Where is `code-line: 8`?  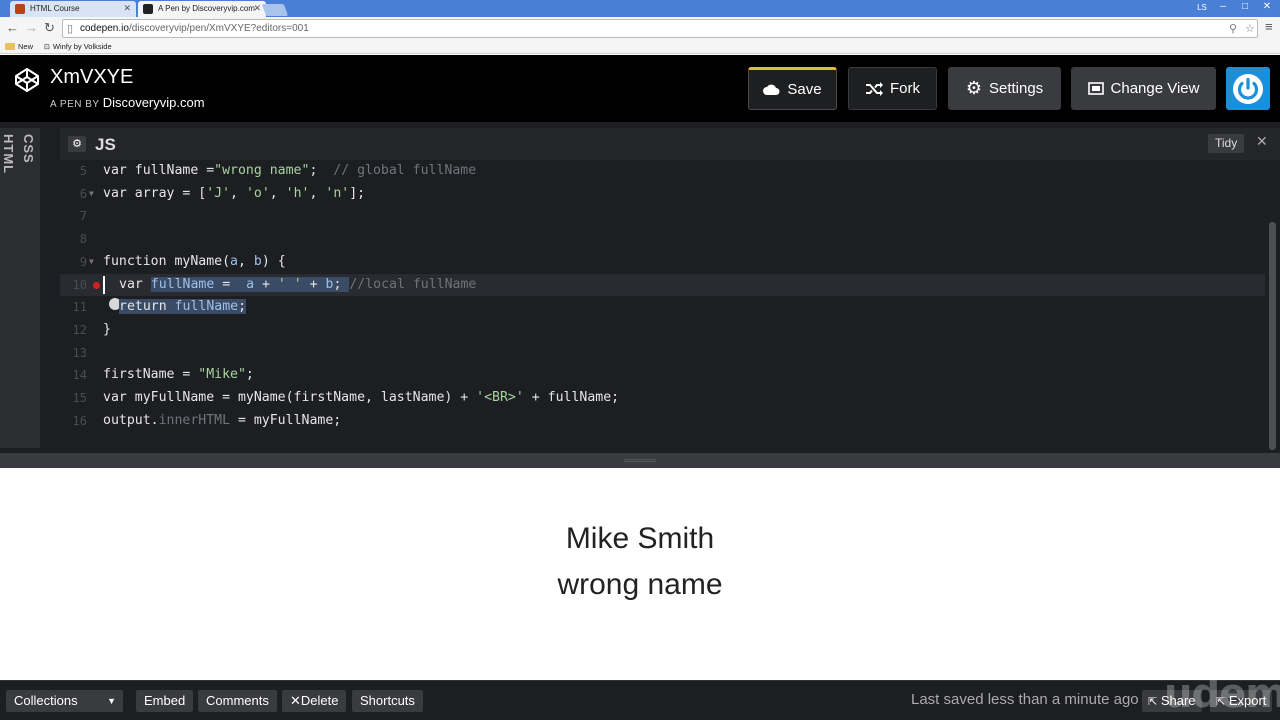
code-line: 8 is located at coordinates (83, 239).